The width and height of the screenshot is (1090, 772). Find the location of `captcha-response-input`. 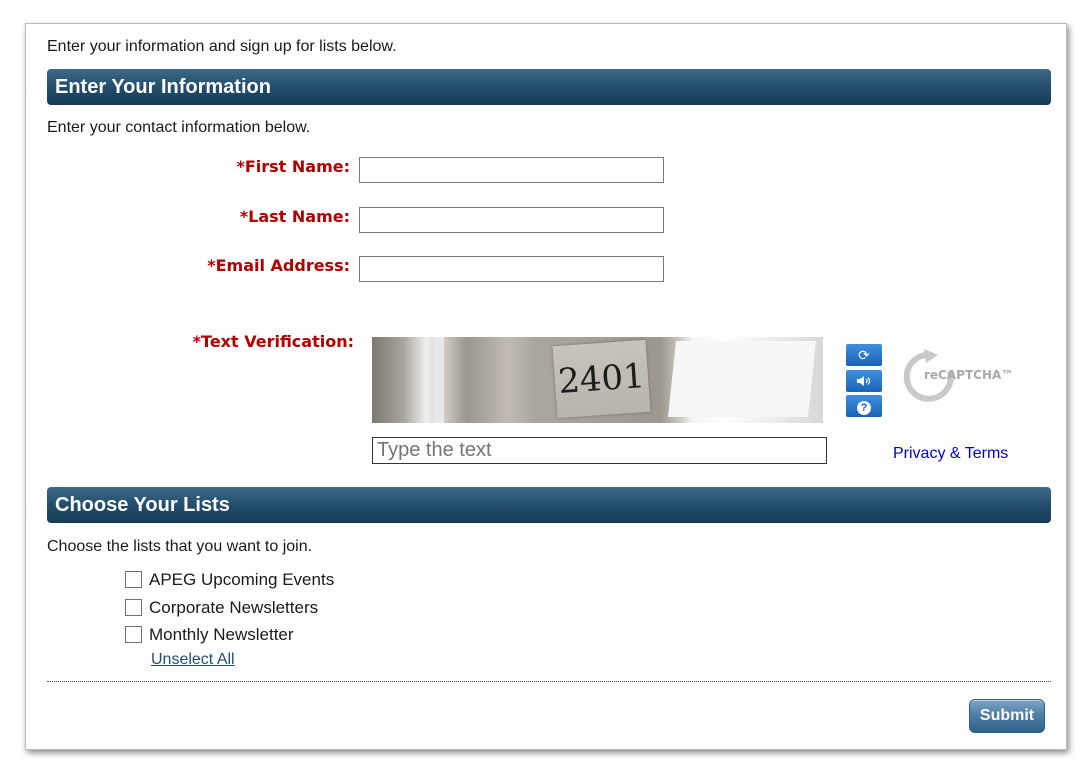

captcha-response-input is located at coordinates (599, 450).